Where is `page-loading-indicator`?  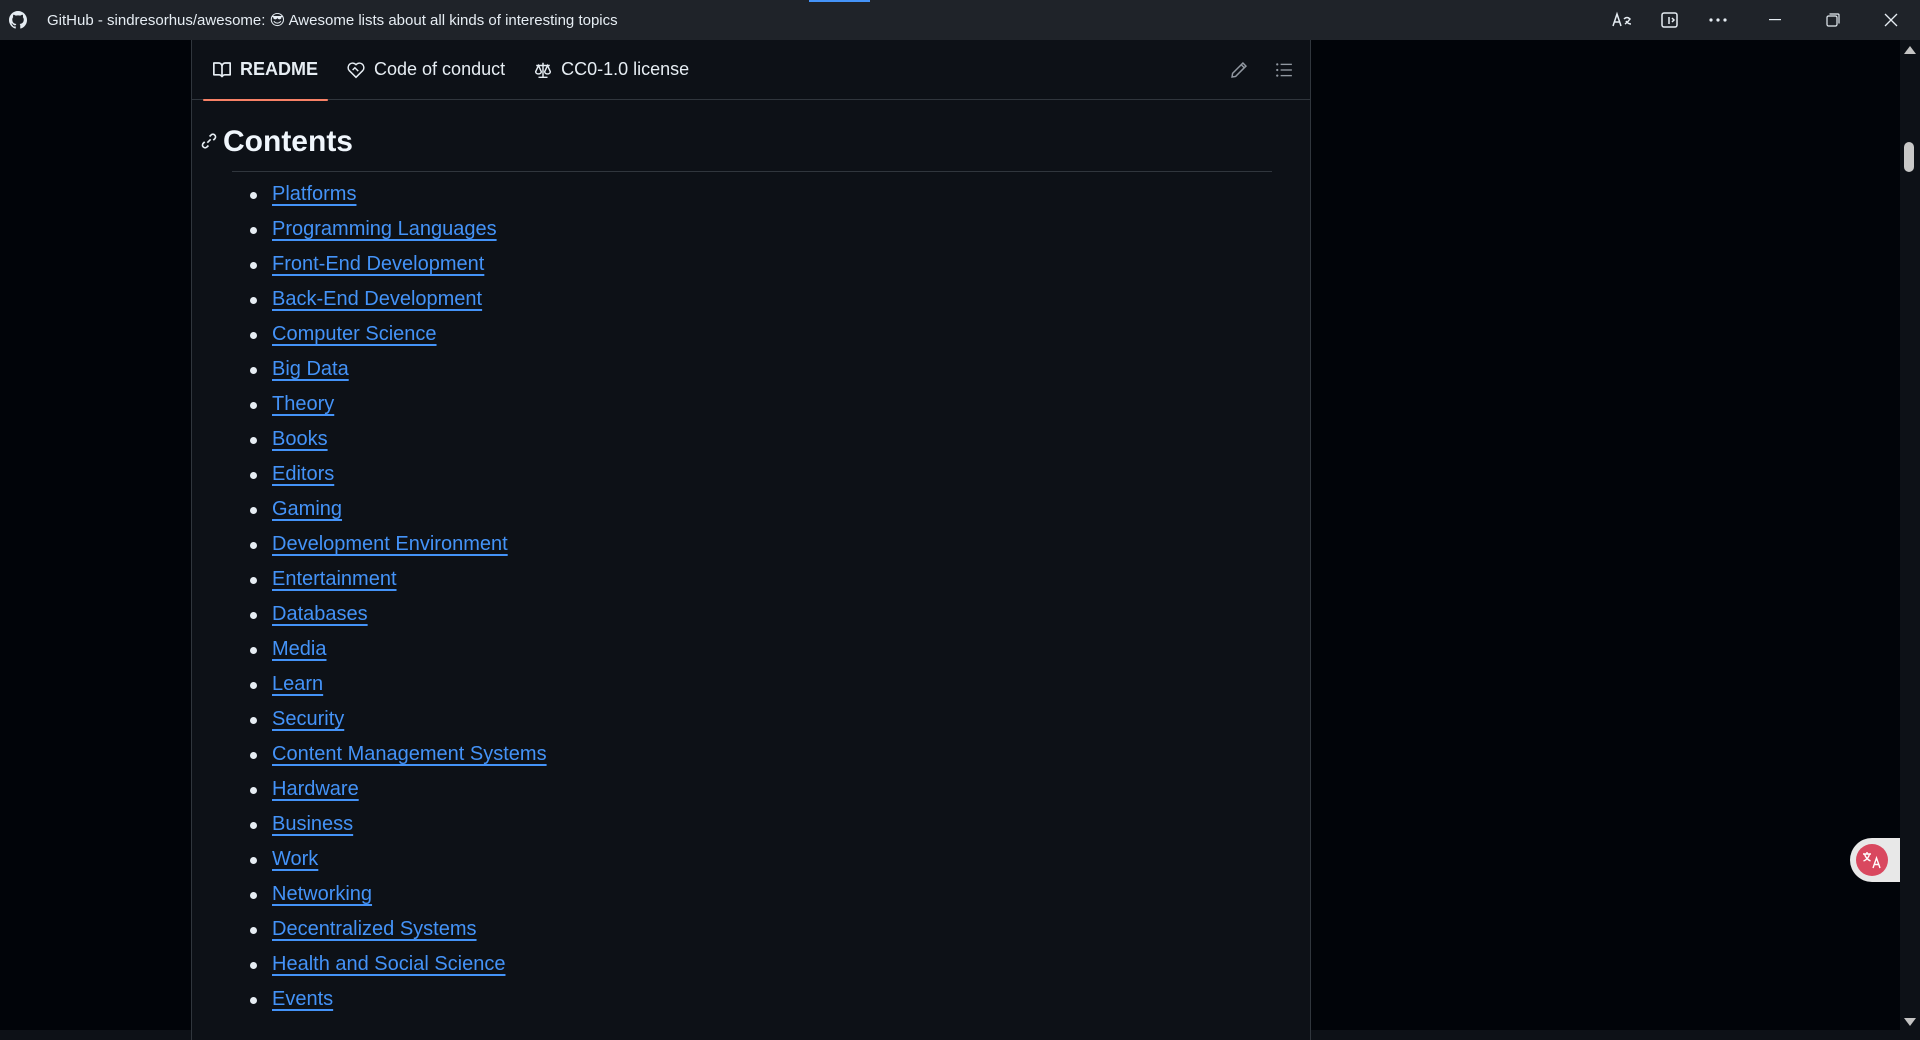
page-loading-indicator is located at coordinates (839, 1).